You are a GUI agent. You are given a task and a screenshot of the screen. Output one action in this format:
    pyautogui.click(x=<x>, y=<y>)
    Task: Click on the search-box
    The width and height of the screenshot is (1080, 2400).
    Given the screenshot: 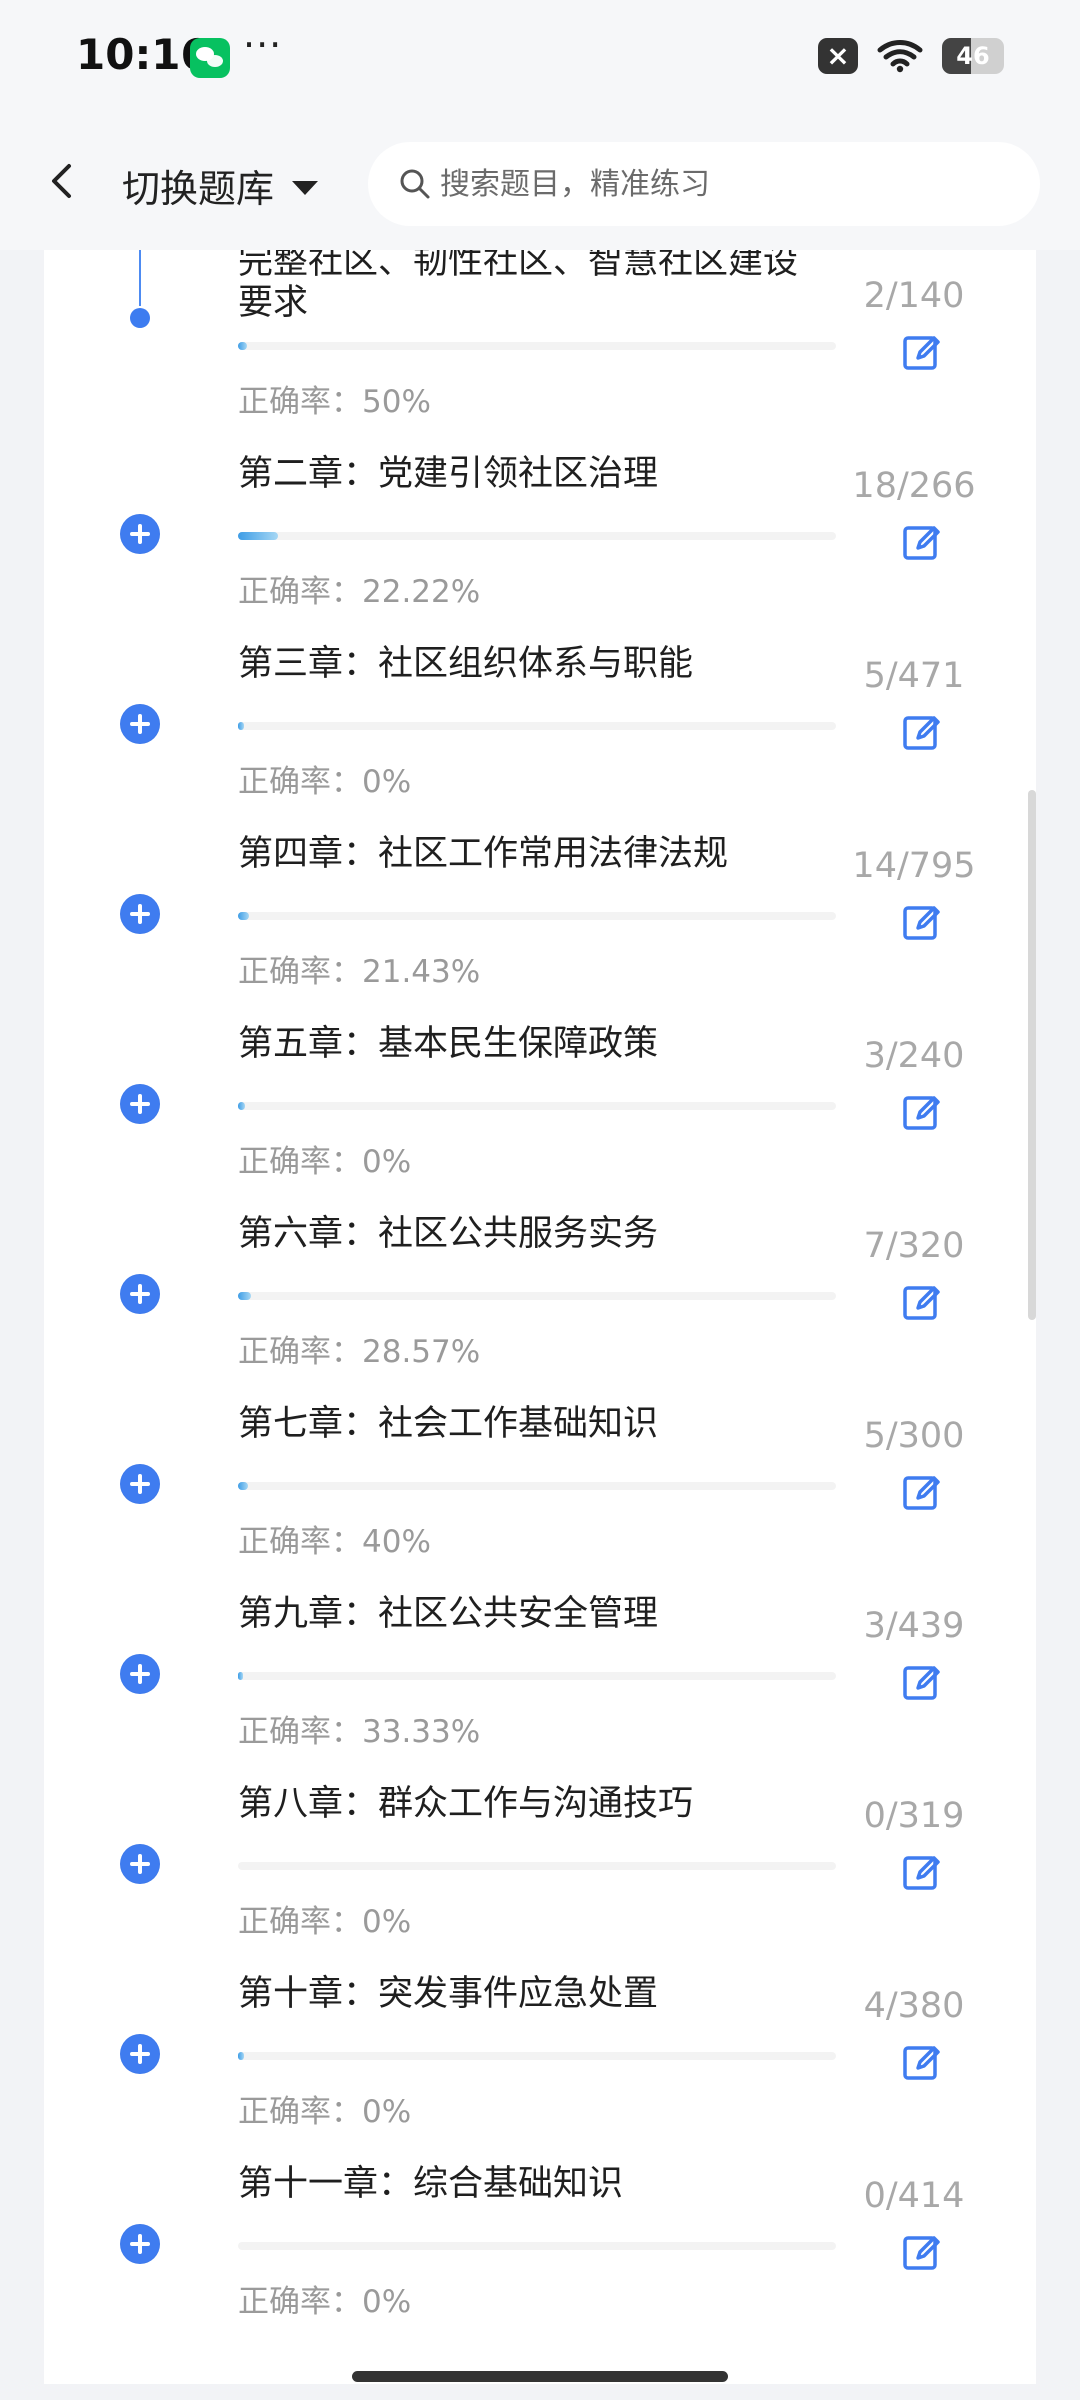 What is the action you would take?
    pyautogui.click(x=704, y=184)
    